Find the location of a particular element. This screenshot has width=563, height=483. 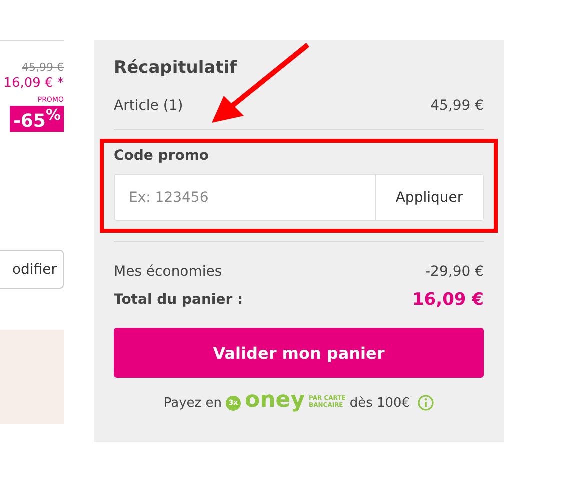

installments-threshold: dès 100€ is located at coordinates (380, 403).